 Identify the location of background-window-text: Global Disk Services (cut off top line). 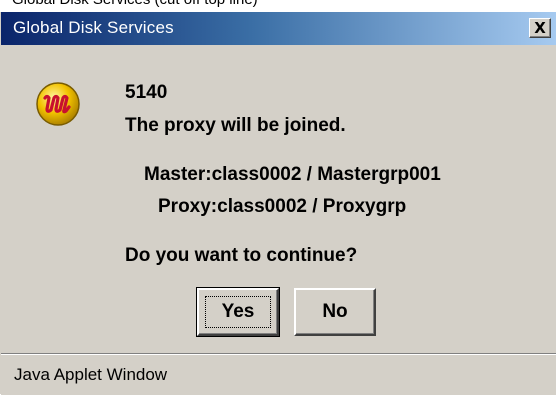
(135, 4).